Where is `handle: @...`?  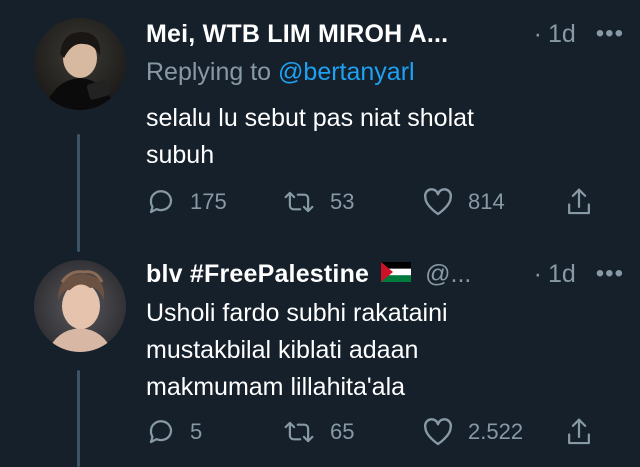
handle: @... is located at coordinates (448, 274).